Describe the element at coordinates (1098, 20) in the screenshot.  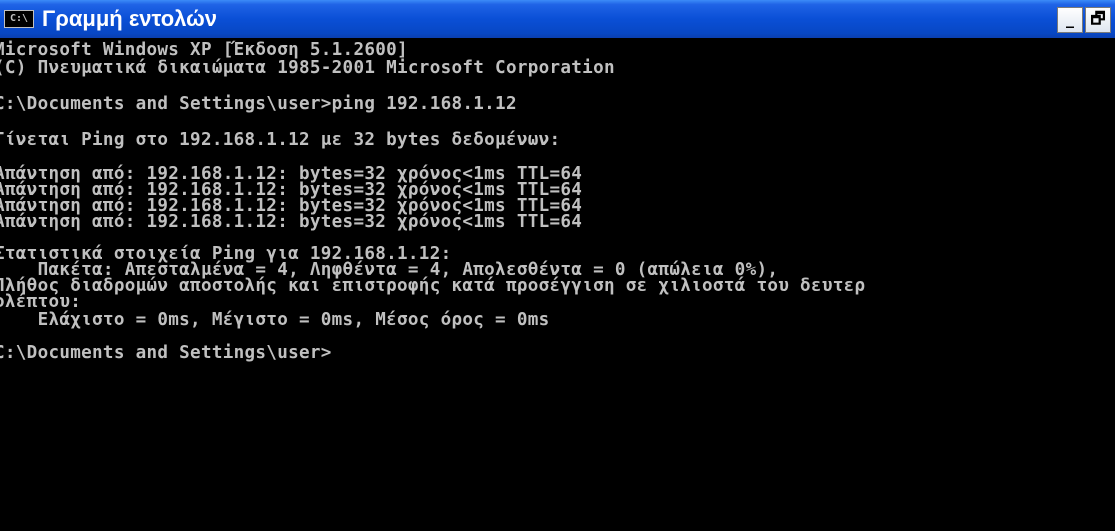
I see `restore-button: 🗗` at that location.